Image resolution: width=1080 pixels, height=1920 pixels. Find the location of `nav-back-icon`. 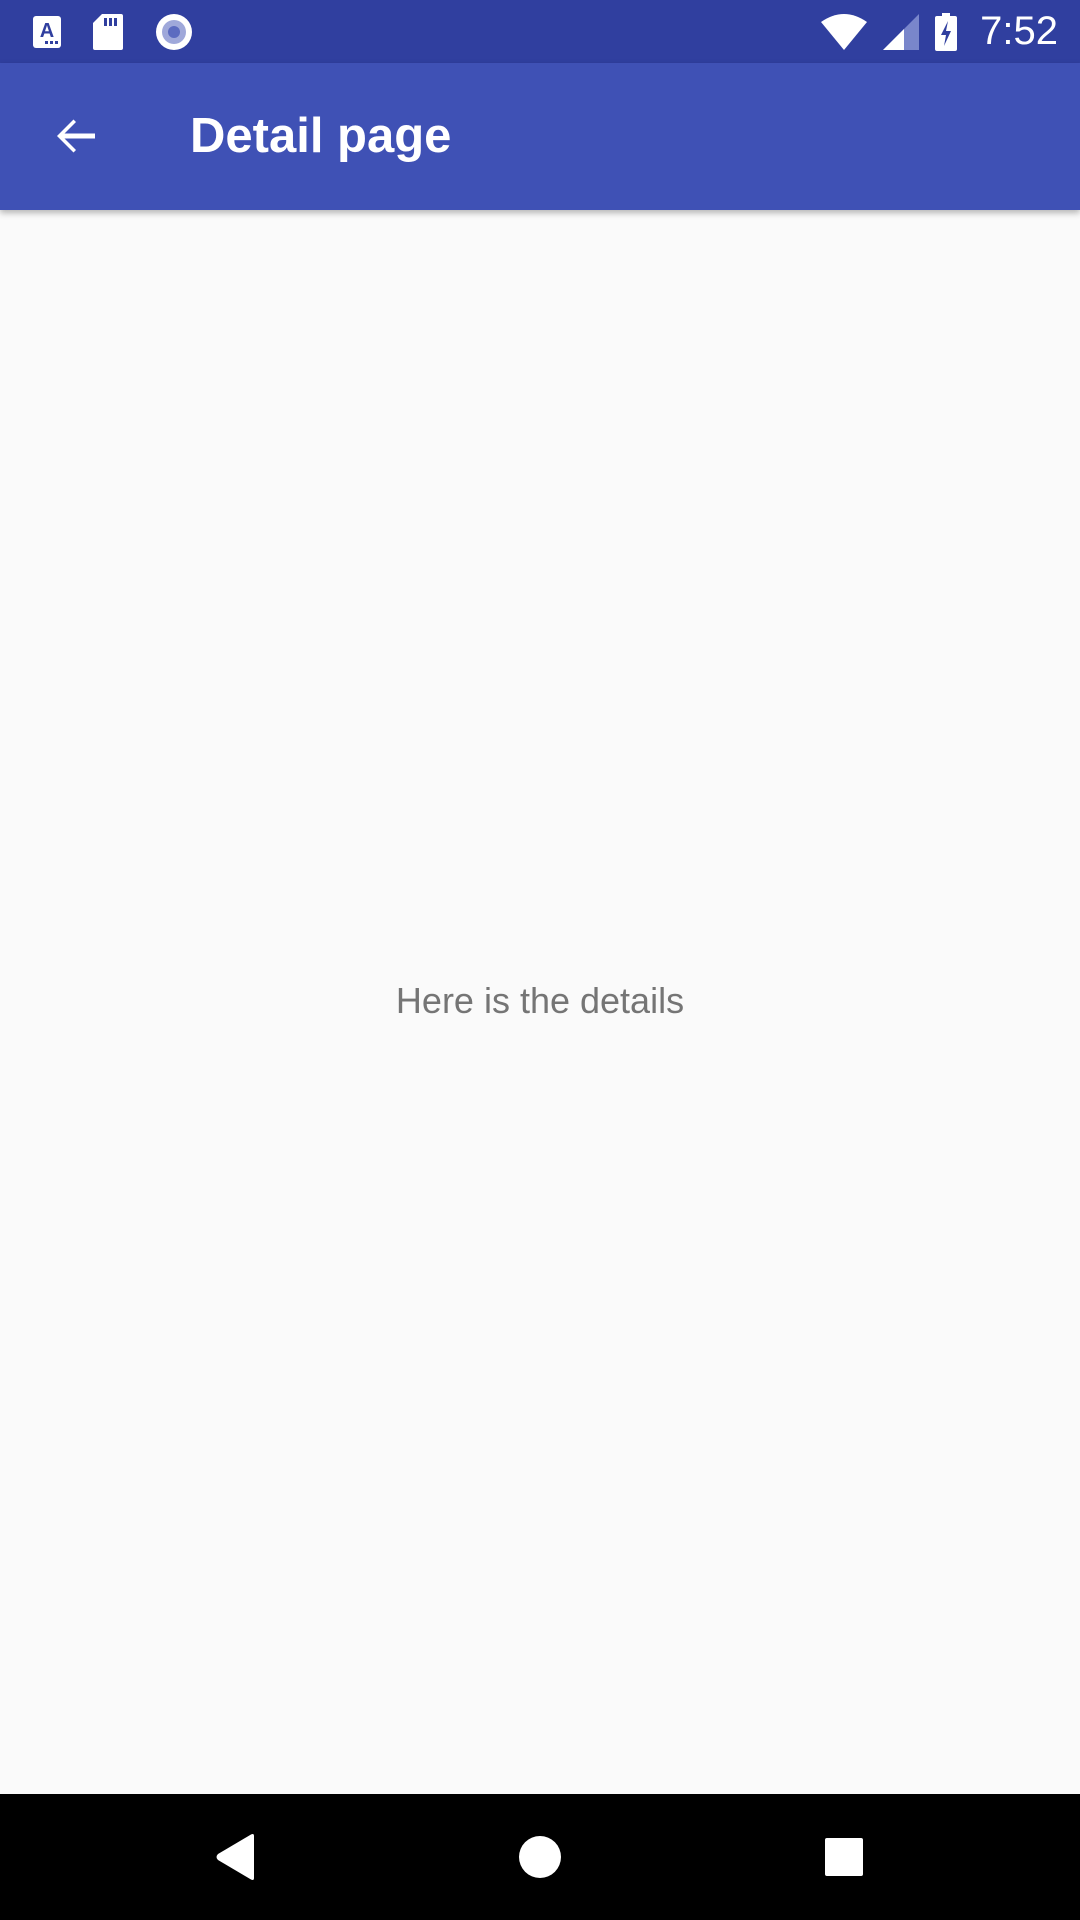

nav-back-icon is located at coordinates (235, 1857).